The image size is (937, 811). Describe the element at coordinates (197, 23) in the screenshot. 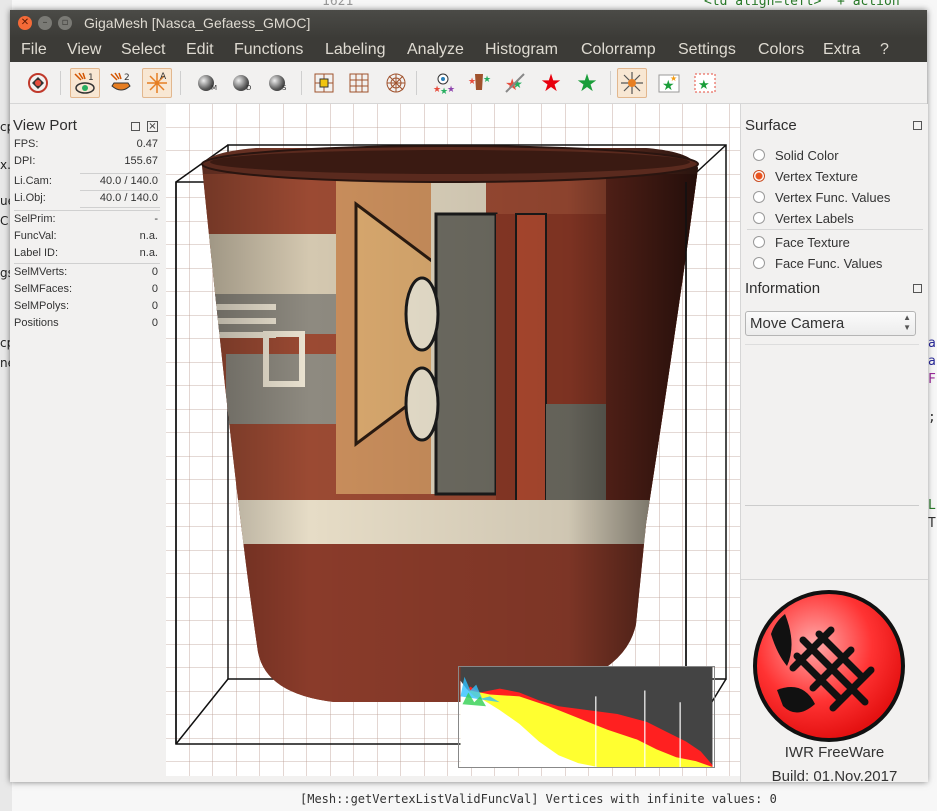

I see `window-title: GigaMesh [Nasca_Gefaess_GMOC]` at that location.